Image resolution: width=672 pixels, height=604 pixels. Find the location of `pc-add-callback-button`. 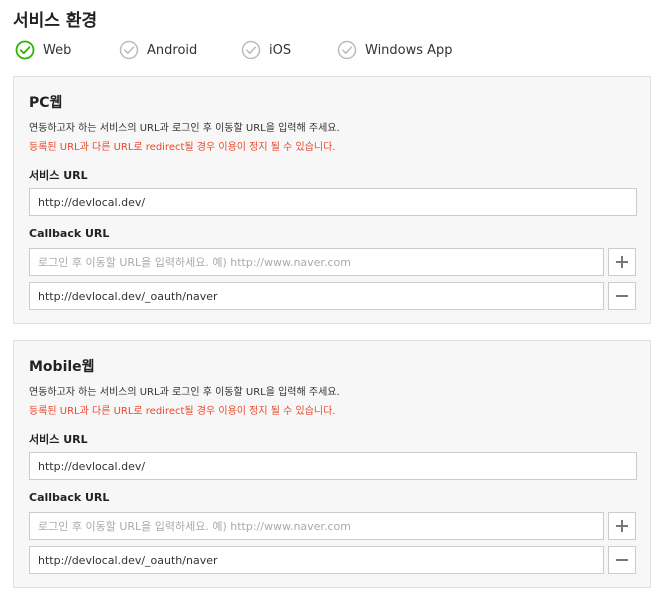

pc-add-callback-button is located at coordinates (622, 262).